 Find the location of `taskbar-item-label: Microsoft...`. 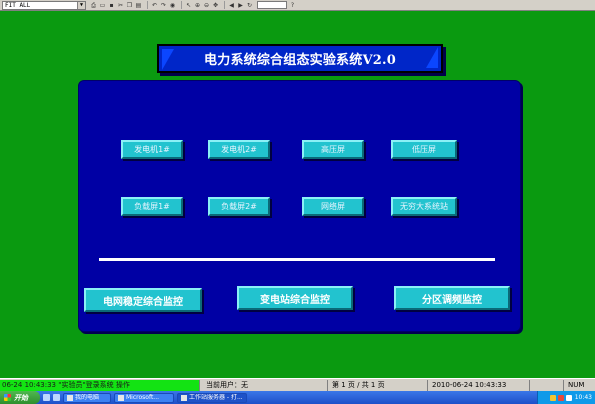

taskbar-item-label: Microsoft... is located at coordinates (143, 397).